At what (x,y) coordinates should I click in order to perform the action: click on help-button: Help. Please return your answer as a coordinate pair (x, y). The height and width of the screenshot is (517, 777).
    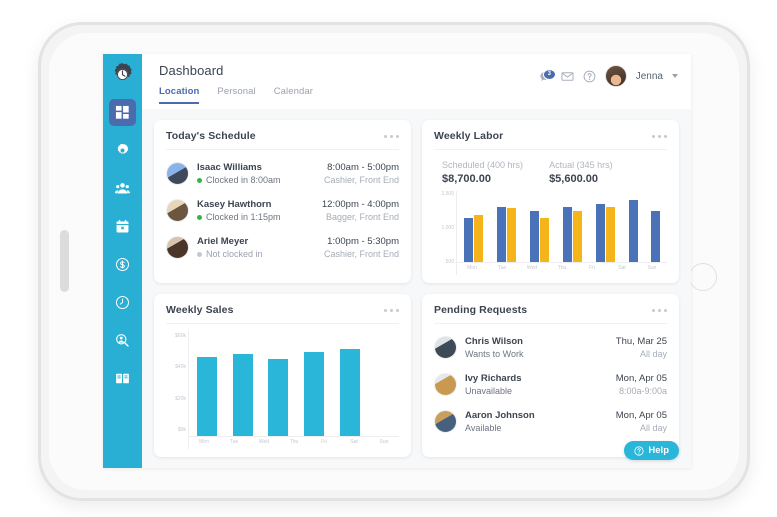
    Looking at the image, I should click on (651, 450).